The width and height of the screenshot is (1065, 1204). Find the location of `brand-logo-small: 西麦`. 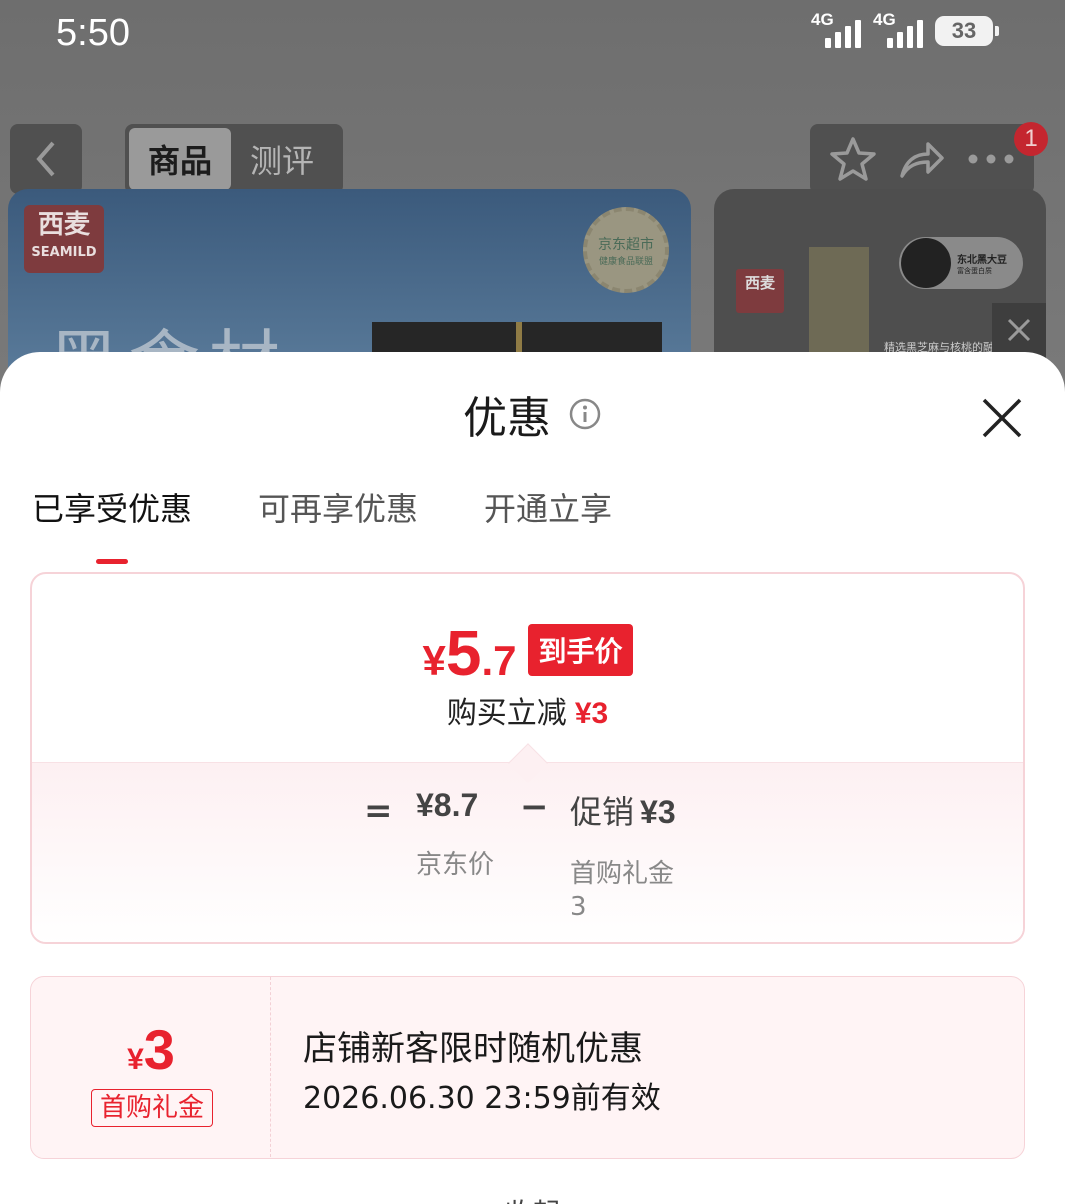

brand-logo-small: 西麦 is located at coordinates (760, 291).